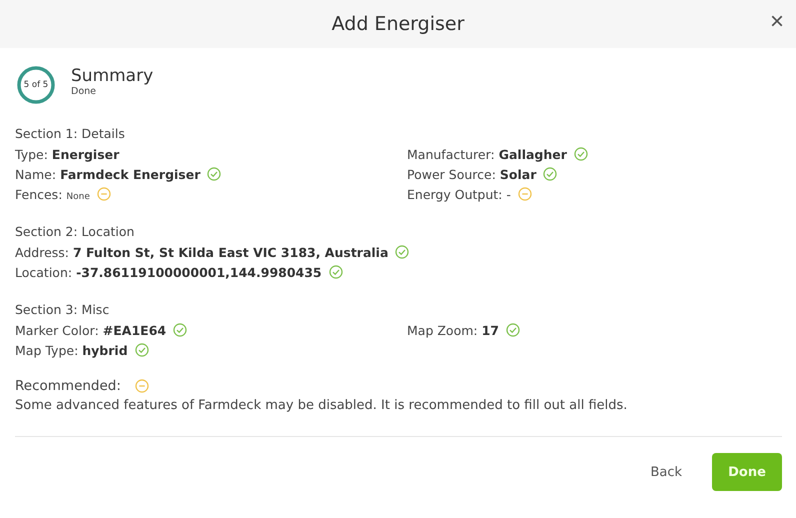 This screenshot has height=518, width=796. What do you see at coordinates (666, 472) in the screenshot?
I see `back-button: Back` at bounding box center [666, 472].